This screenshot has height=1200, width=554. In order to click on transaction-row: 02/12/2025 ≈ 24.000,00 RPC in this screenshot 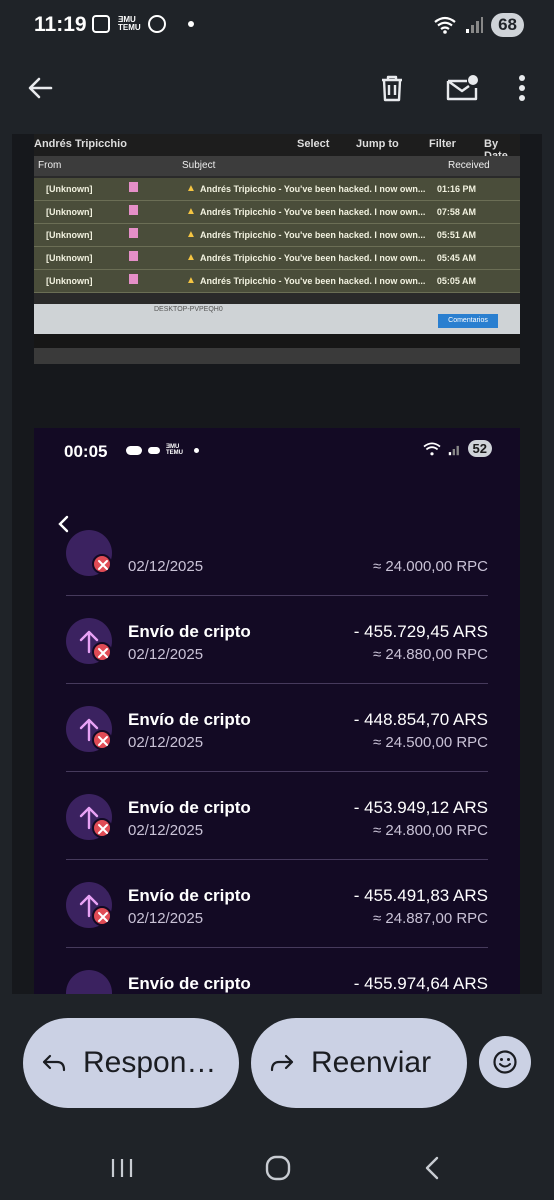, I will do `click(277, 552)`.